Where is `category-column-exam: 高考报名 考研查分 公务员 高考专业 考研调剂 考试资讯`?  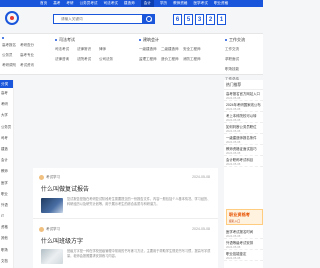 category-column-exam: 高考报名 考研查分 公务员 高考专业 考研调剂 考试资讯 is located at coordinates (20, 52).